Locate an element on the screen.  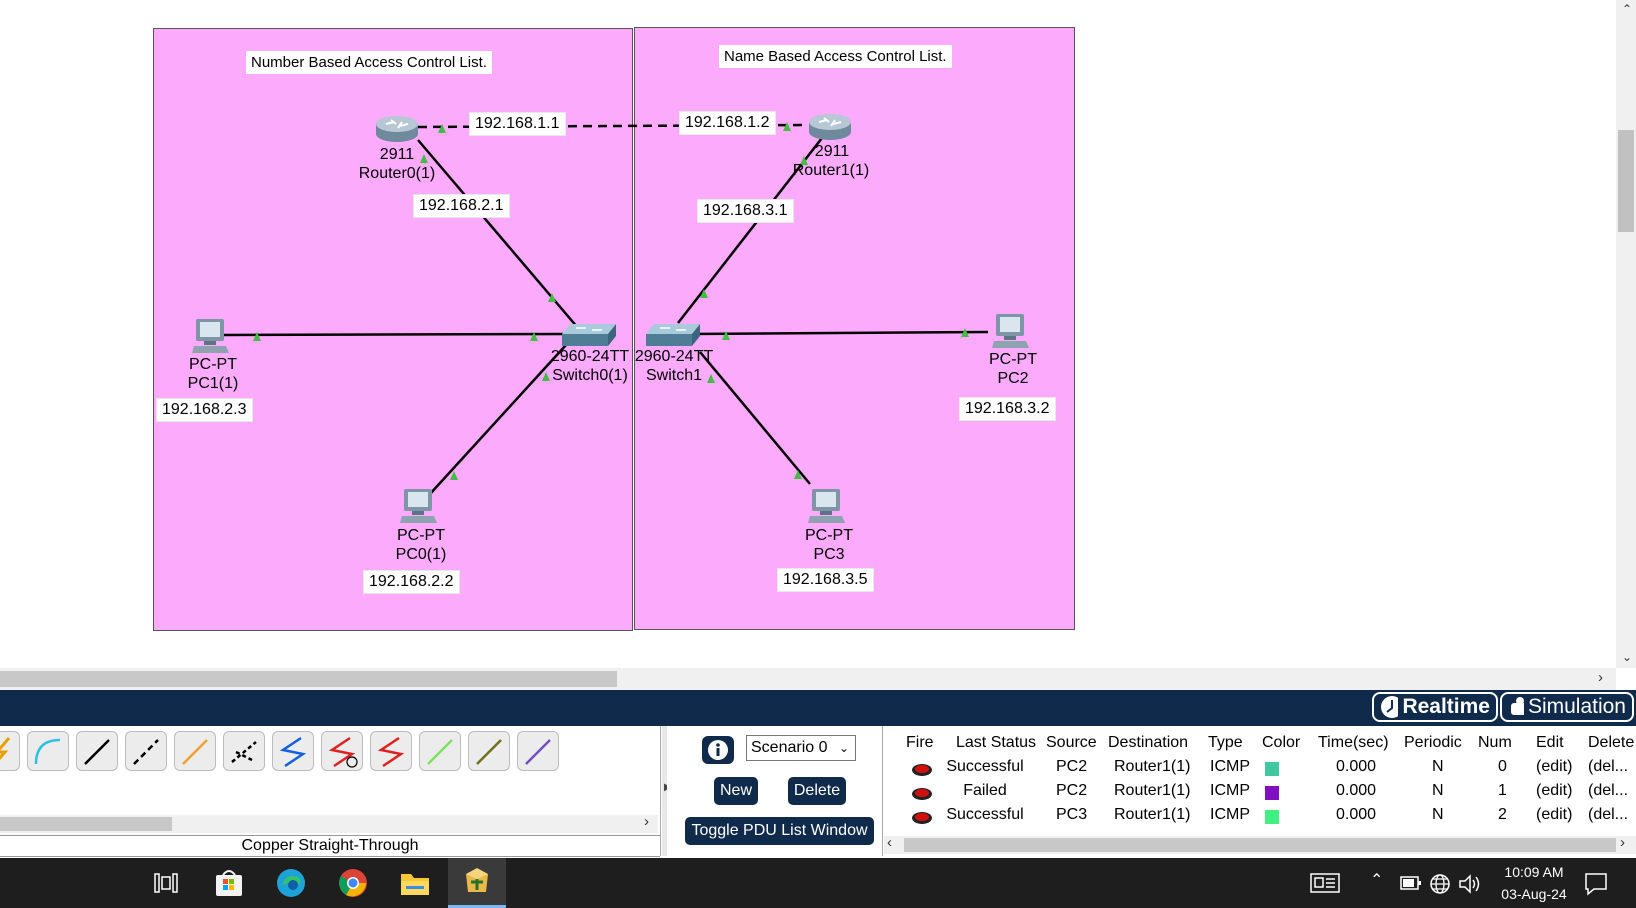
realtime-button: Realtime is located at coordinates (1435, 707).